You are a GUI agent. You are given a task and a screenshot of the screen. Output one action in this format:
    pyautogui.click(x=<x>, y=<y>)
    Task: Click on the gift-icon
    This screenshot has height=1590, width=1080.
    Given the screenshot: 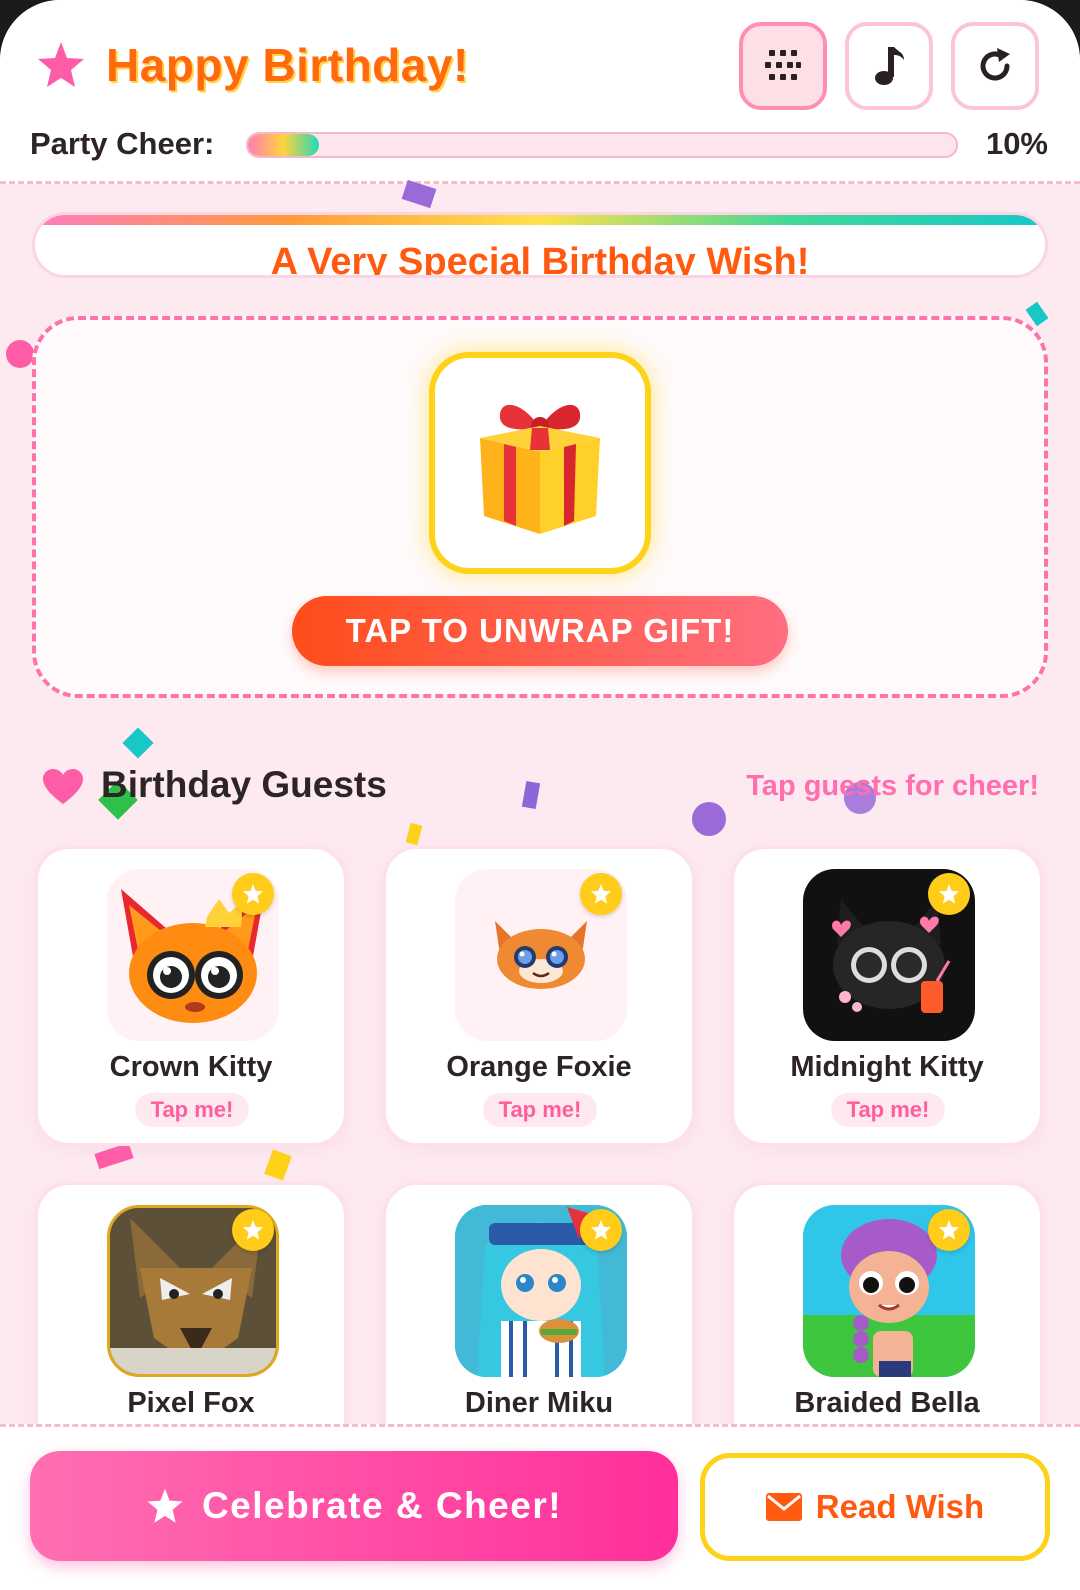 What is the action you would take?
    pyautogui.click(x=540, y=469)
    